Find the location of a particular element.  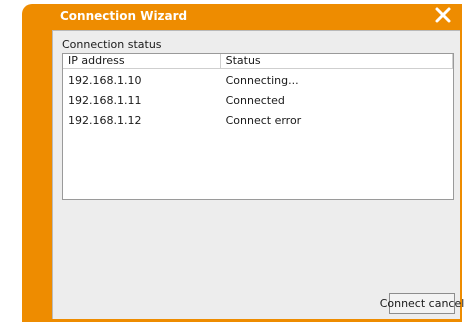

table-row: 192.168.1.12 Connect error is located at coordinates (258, 121).